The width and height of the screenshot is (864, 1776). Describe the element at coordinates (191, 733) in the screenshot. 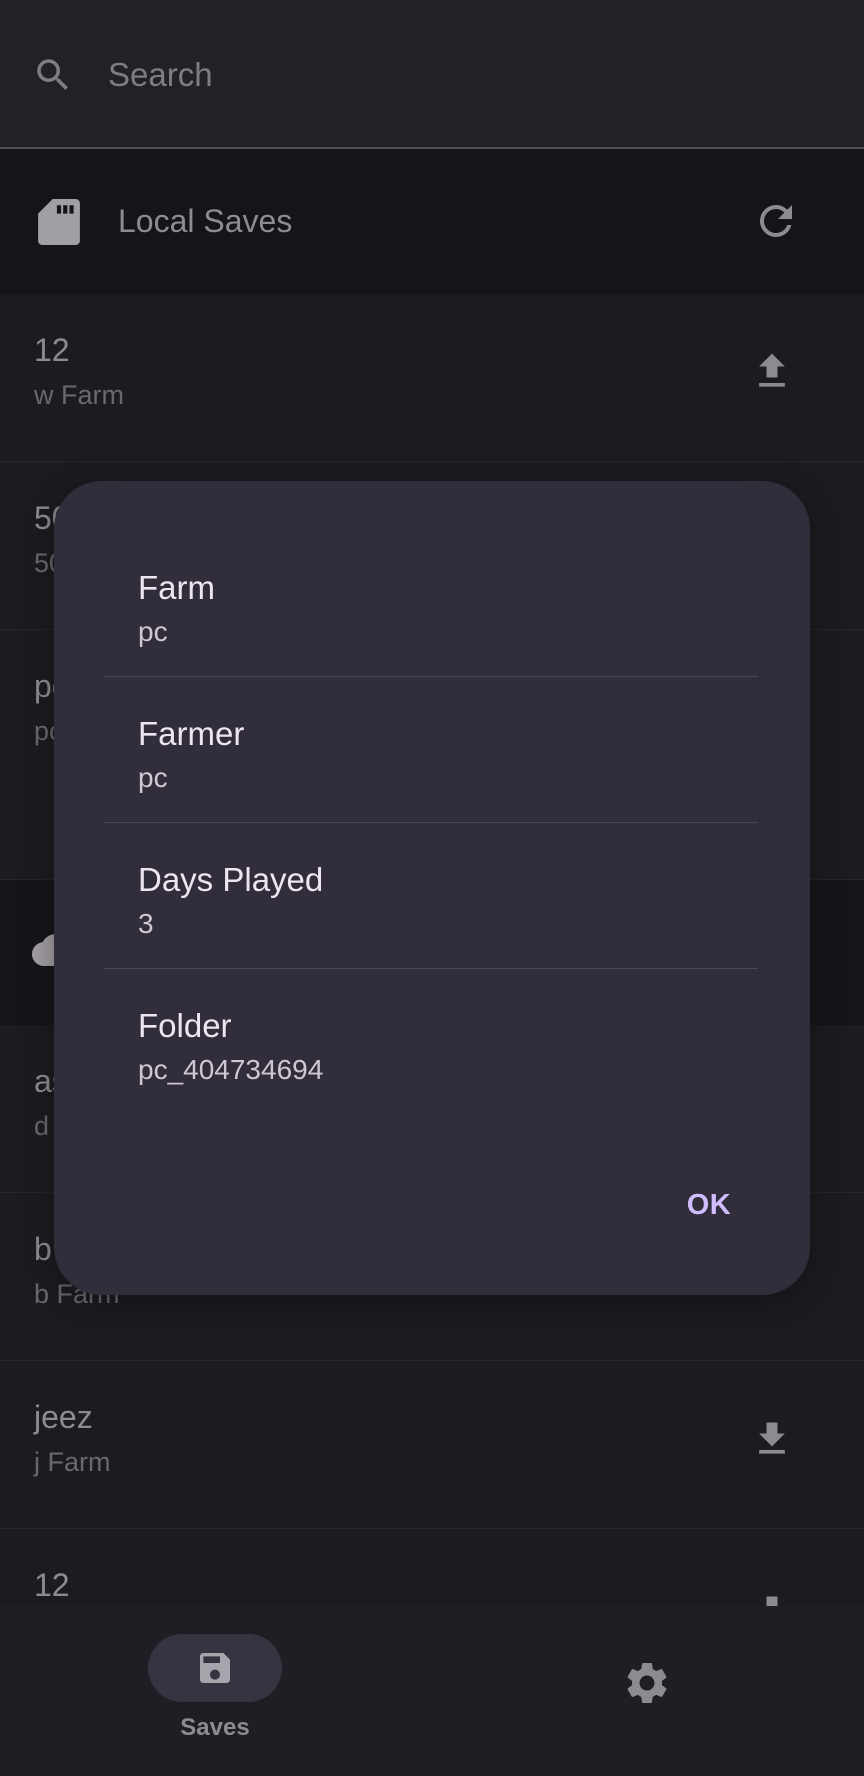

I see `field-label: Farmer` at that location.